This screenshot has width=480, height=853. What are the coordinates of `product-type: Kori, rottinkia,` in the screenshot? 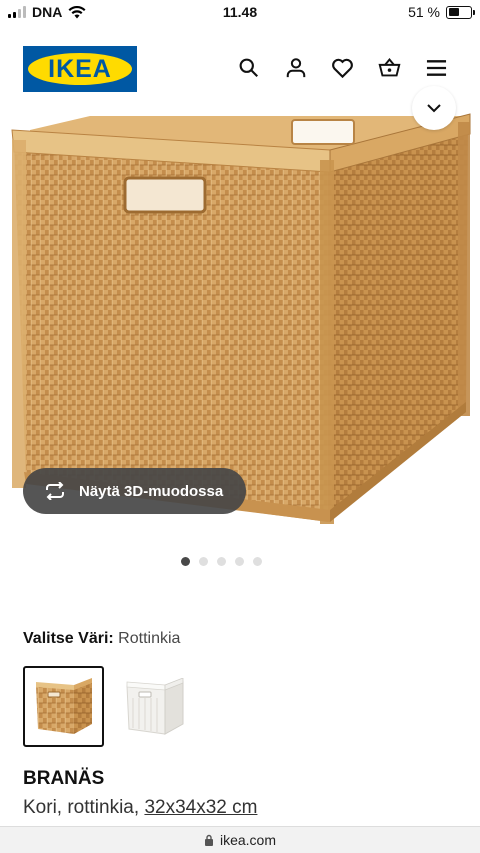 It's located at (81, 807).